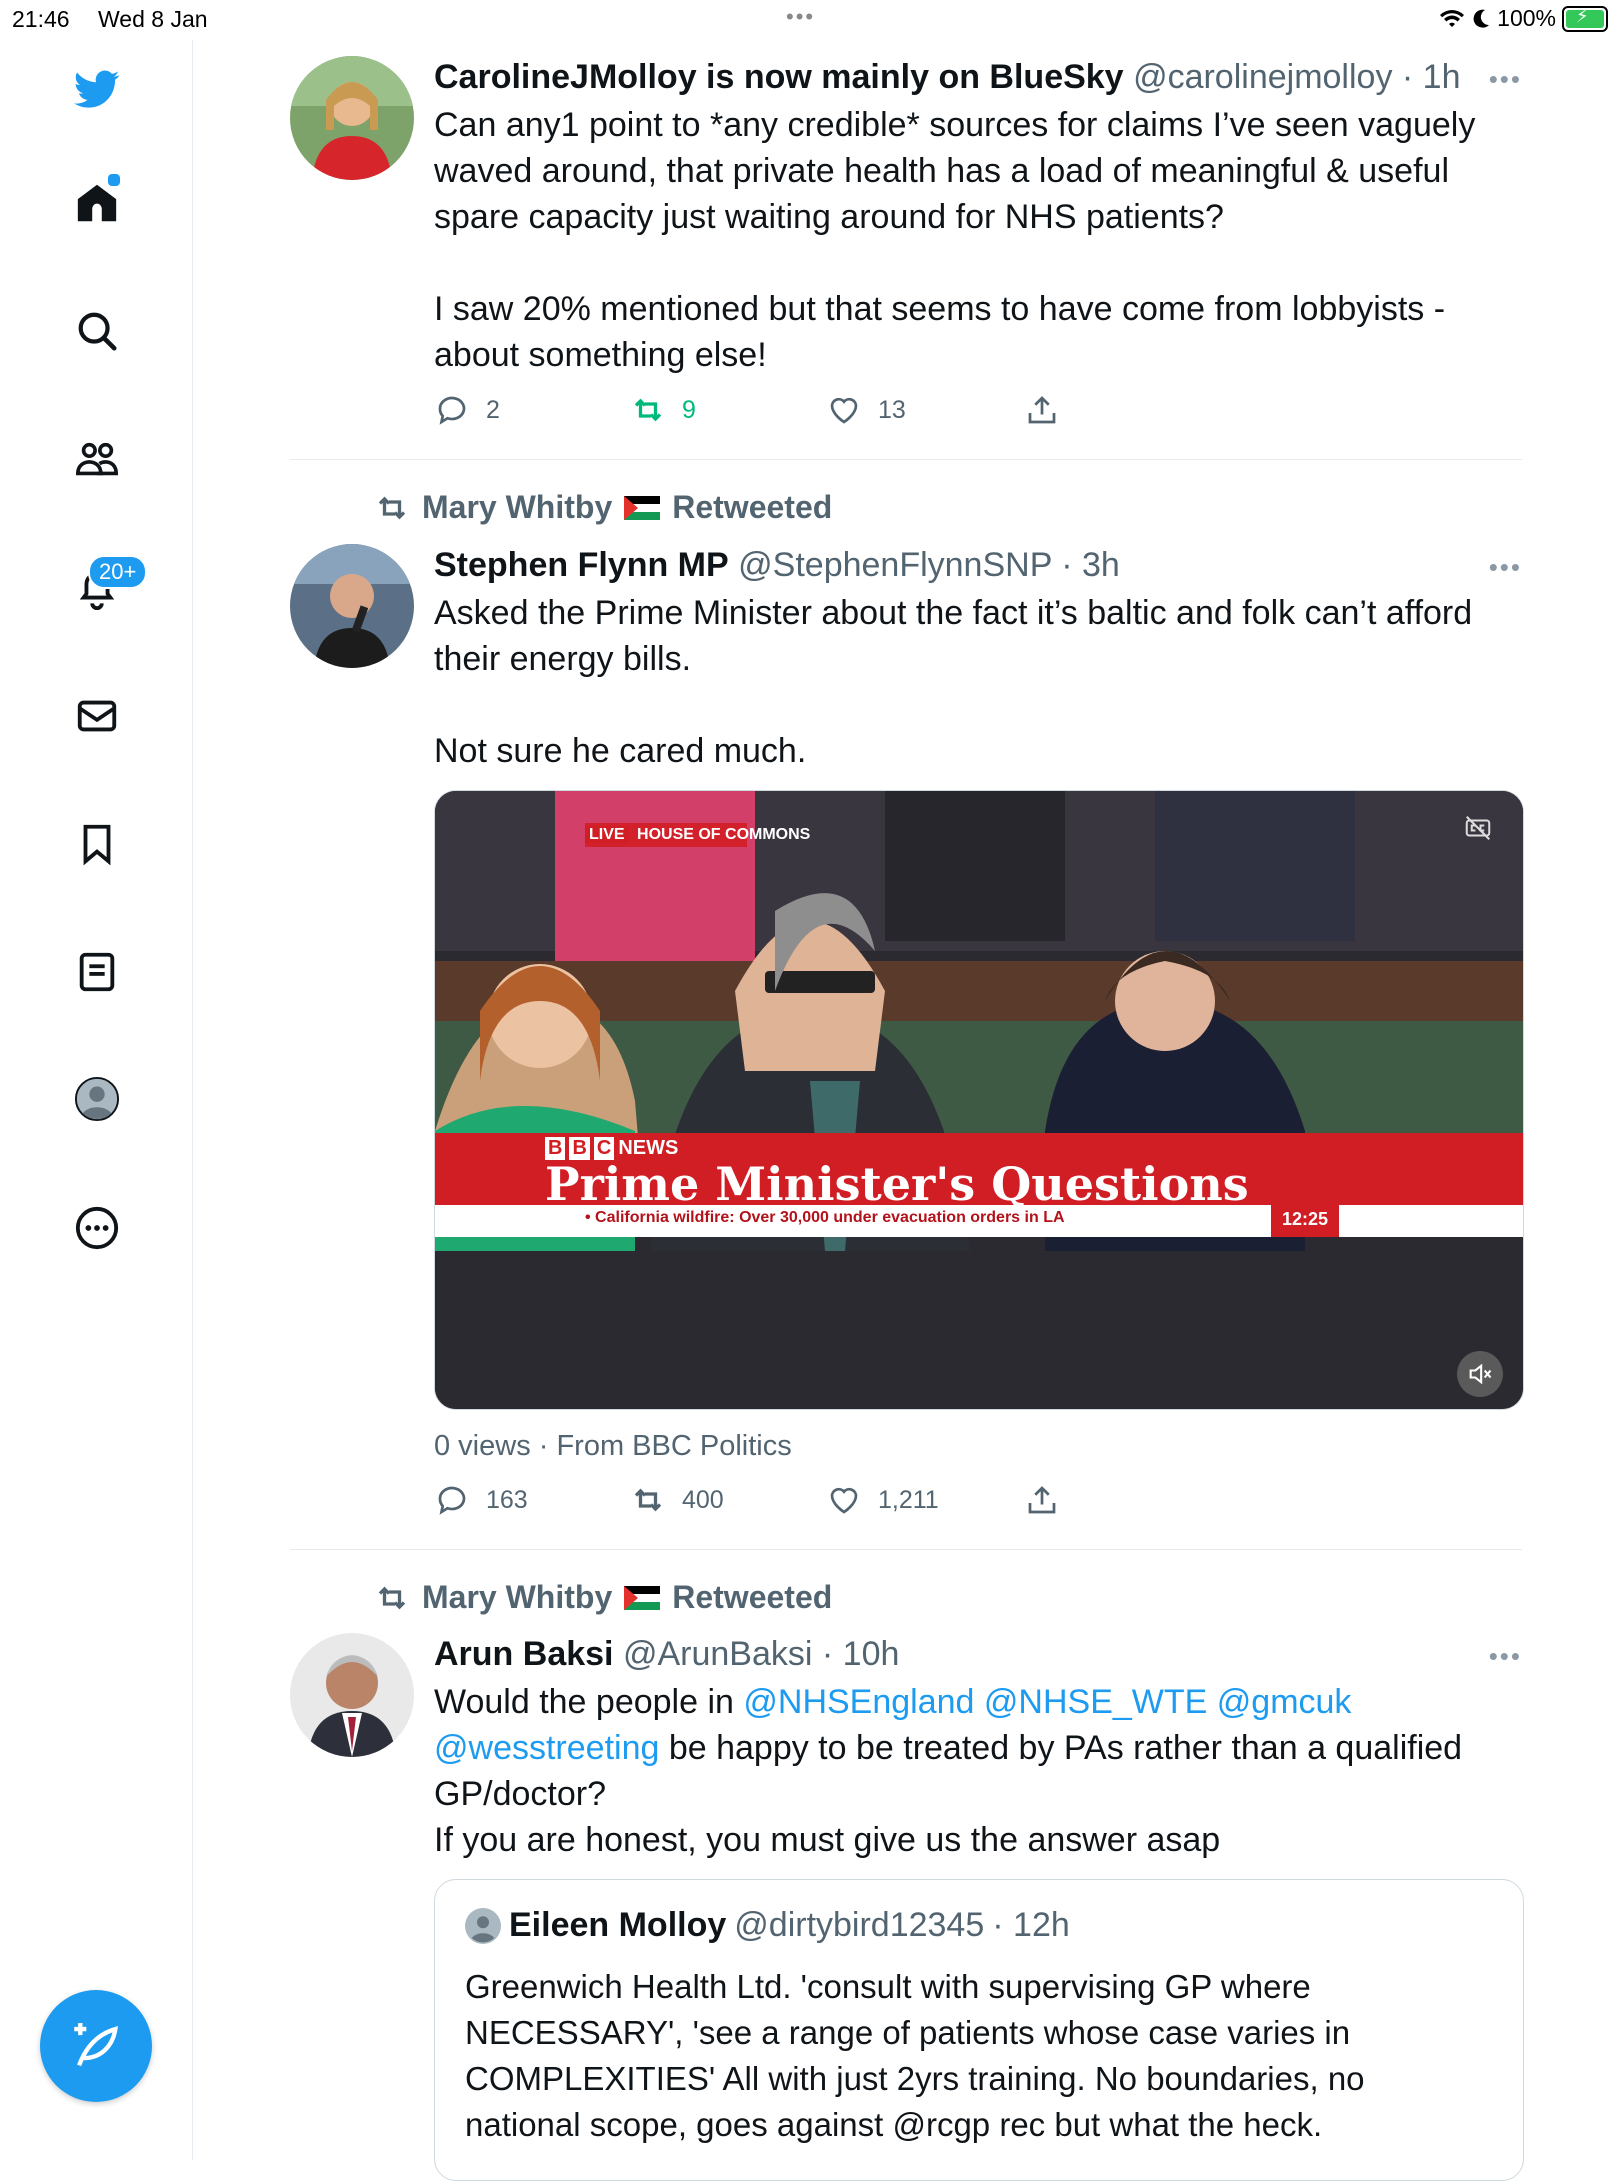 The height and width of the screenshot is (2181, 1620). Describe the element at coordinates (677, 1500) in the screenshot. I see `retweet-button: 400` at that location.